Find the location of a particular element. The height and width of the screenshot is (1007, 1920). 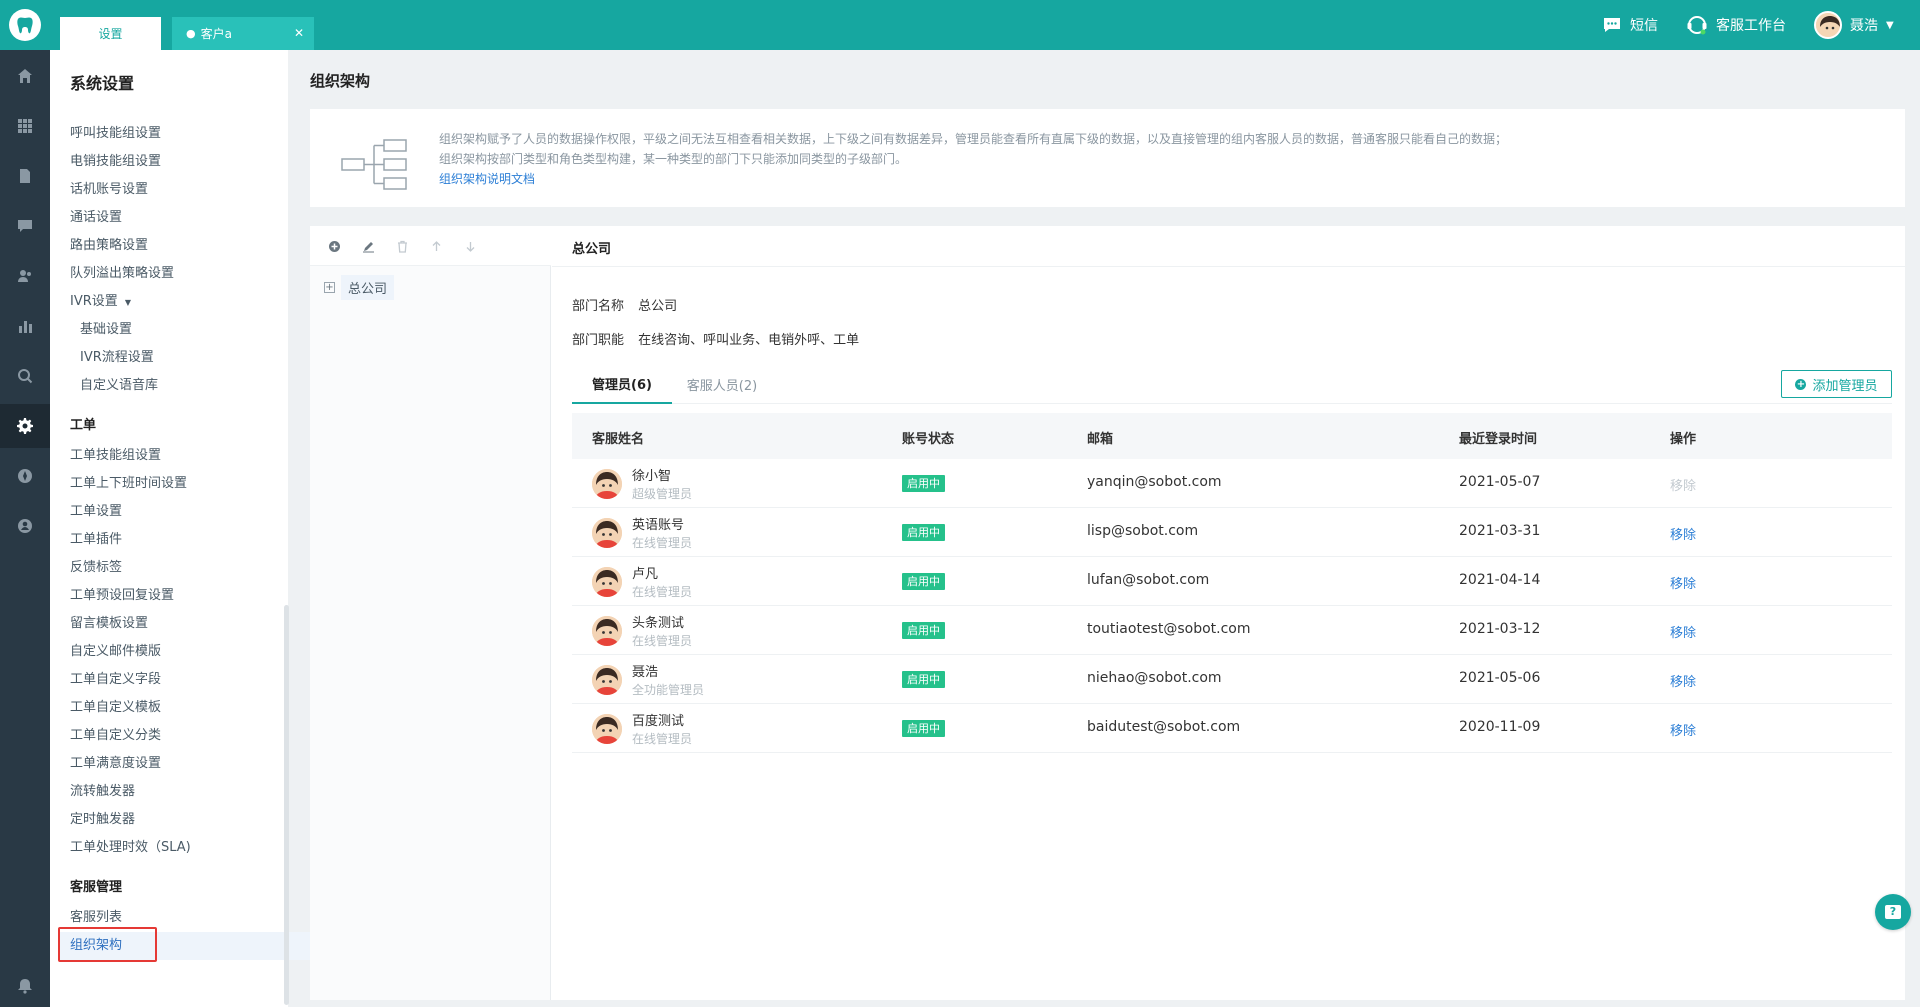

nav-search is located at coordinates (25, 376).